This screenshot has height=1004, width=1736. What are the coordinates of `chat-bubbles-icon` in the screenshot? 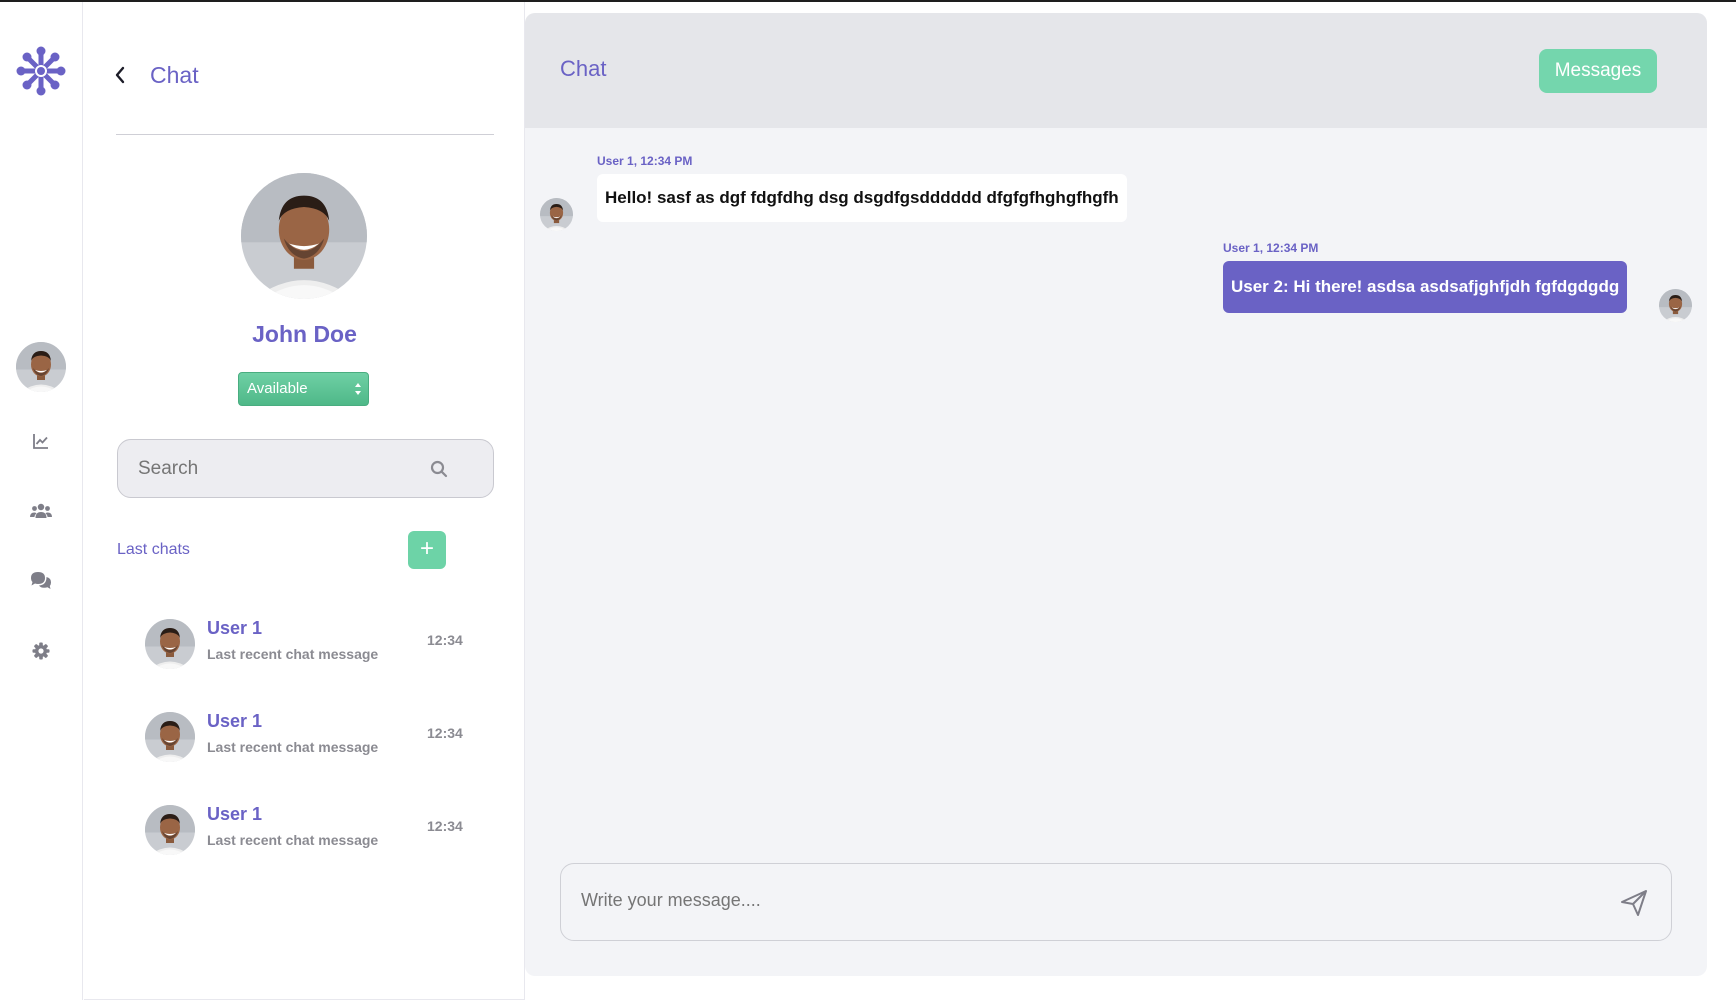 It's located at (41, 581).